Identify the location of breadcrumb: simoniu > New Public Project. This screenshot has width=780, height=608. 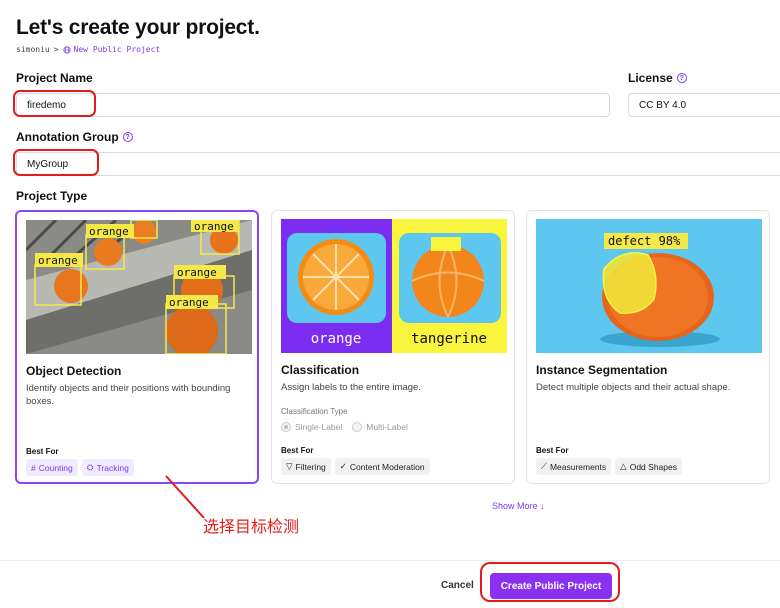
(88, 49).